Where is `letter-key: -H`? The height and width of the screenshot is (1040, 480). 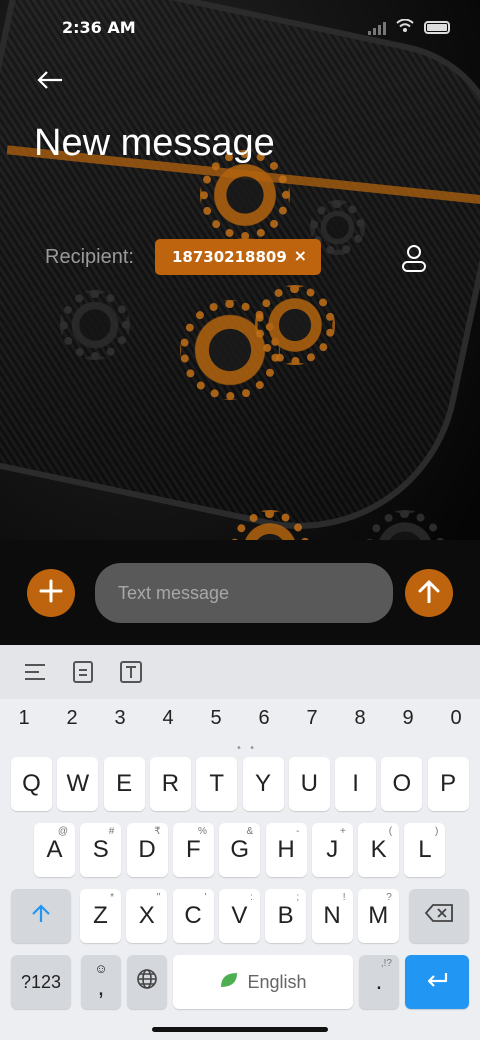 letter-key: -H is located at coordinates (286, 850).